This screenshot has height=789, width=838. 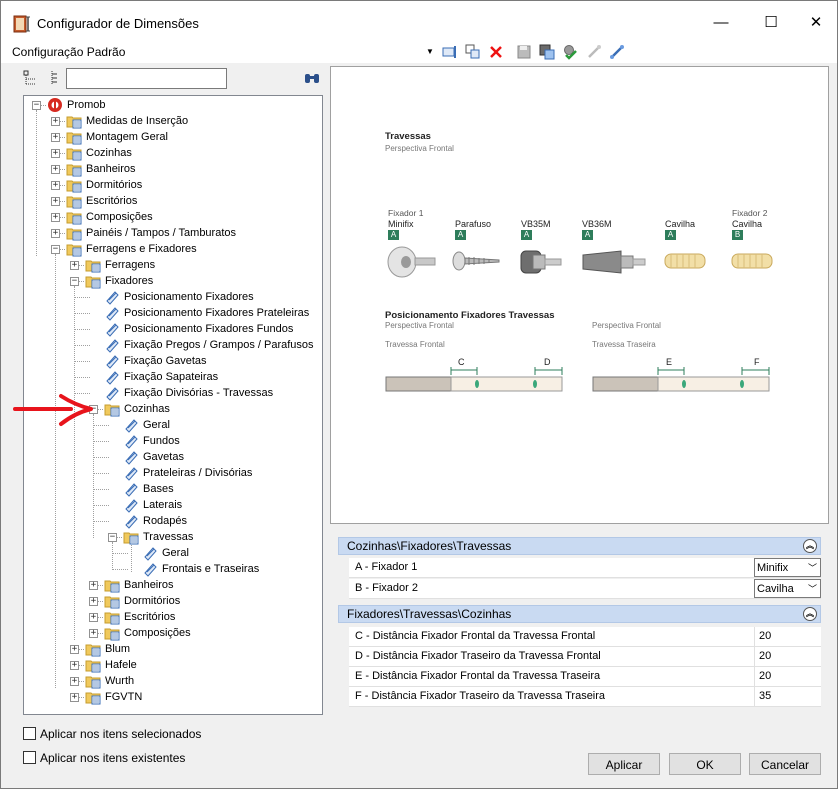 I want to click on config-select: Configuração Padrão, so click(x=68, y=52).